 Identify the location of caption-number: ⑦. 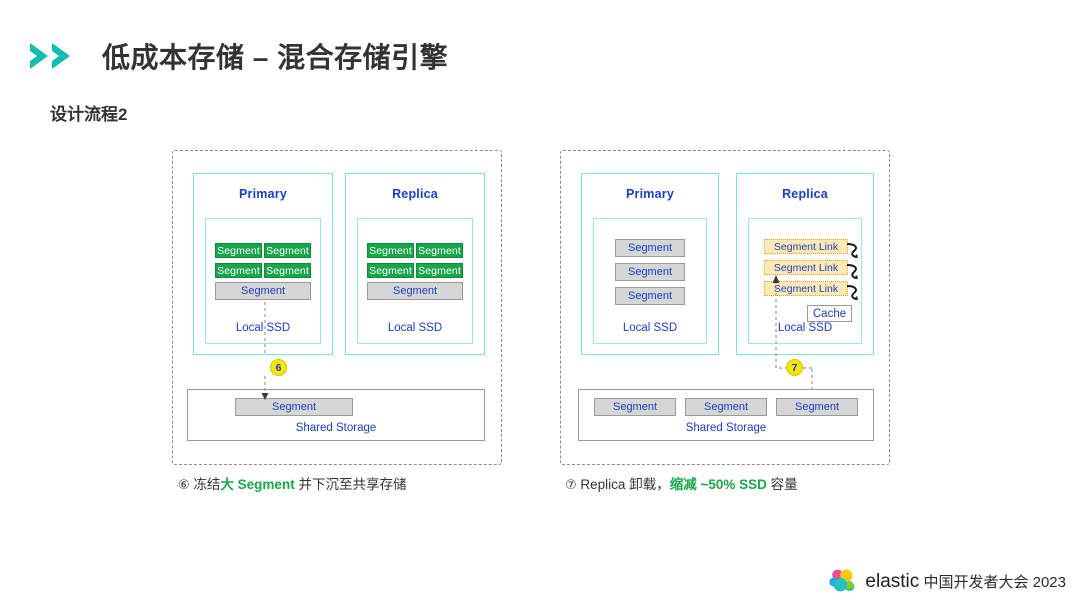
(571, 484).